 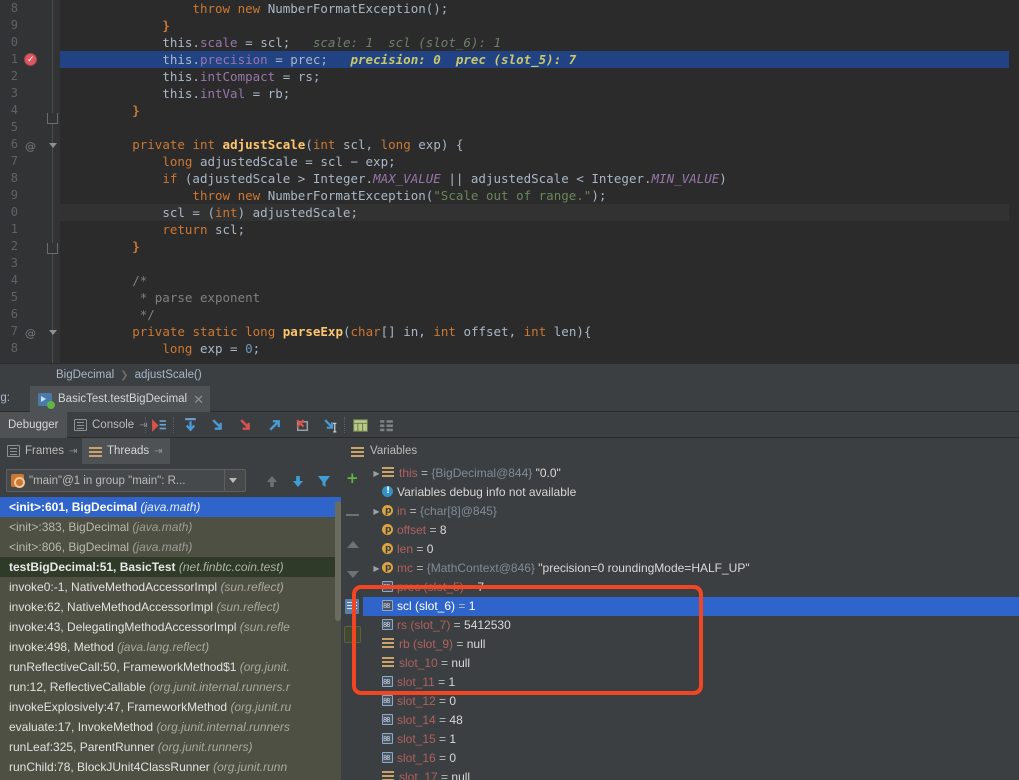 I want to click on variable-row: ▶ slot_11 = 1, so click(x=691, y=682).